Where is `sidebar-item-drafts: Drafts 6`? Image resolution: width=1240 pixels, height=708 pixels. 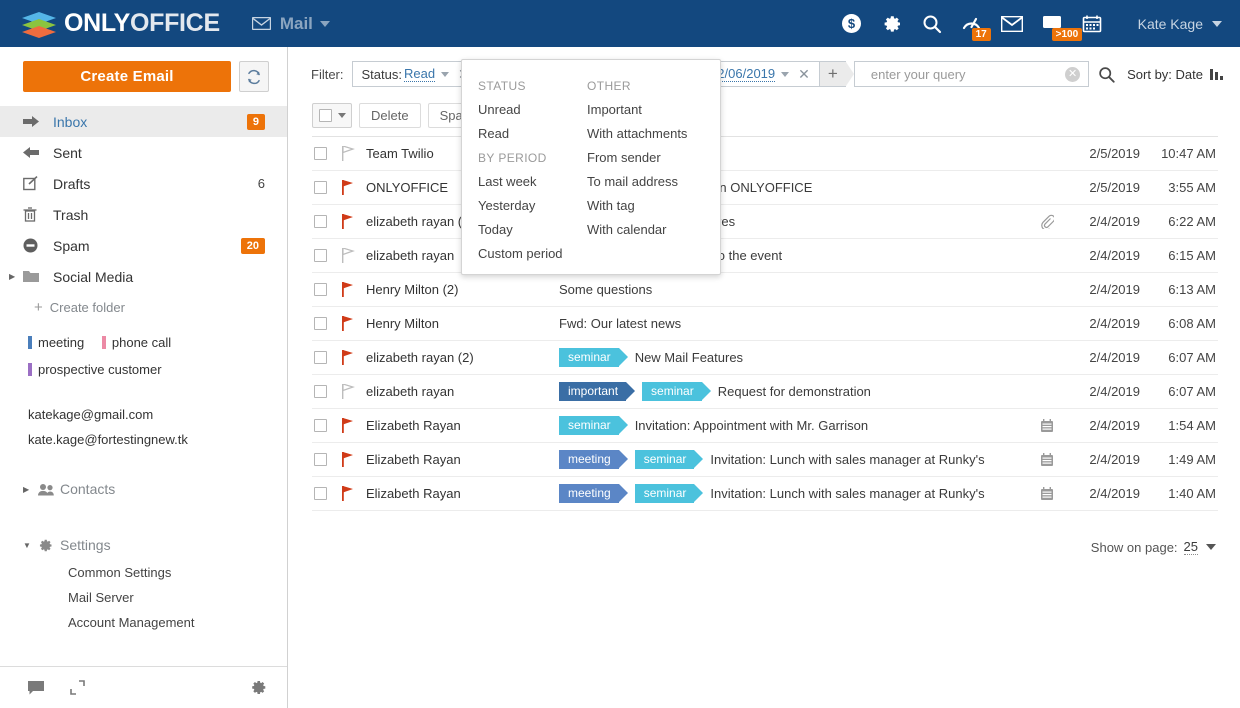 sidebar-item-drafts: Drafts 6 is located at coordinates (143, 183).